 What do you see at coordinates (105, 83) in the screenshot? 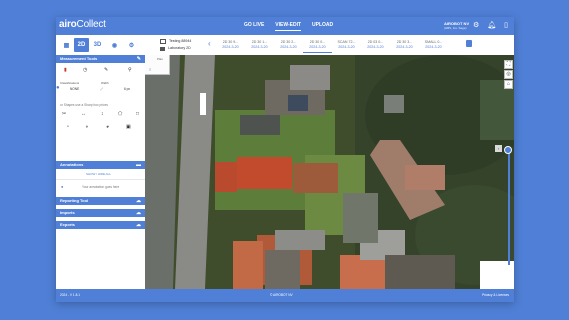
I see `width-label: Width` at bounding box center [105, 83].